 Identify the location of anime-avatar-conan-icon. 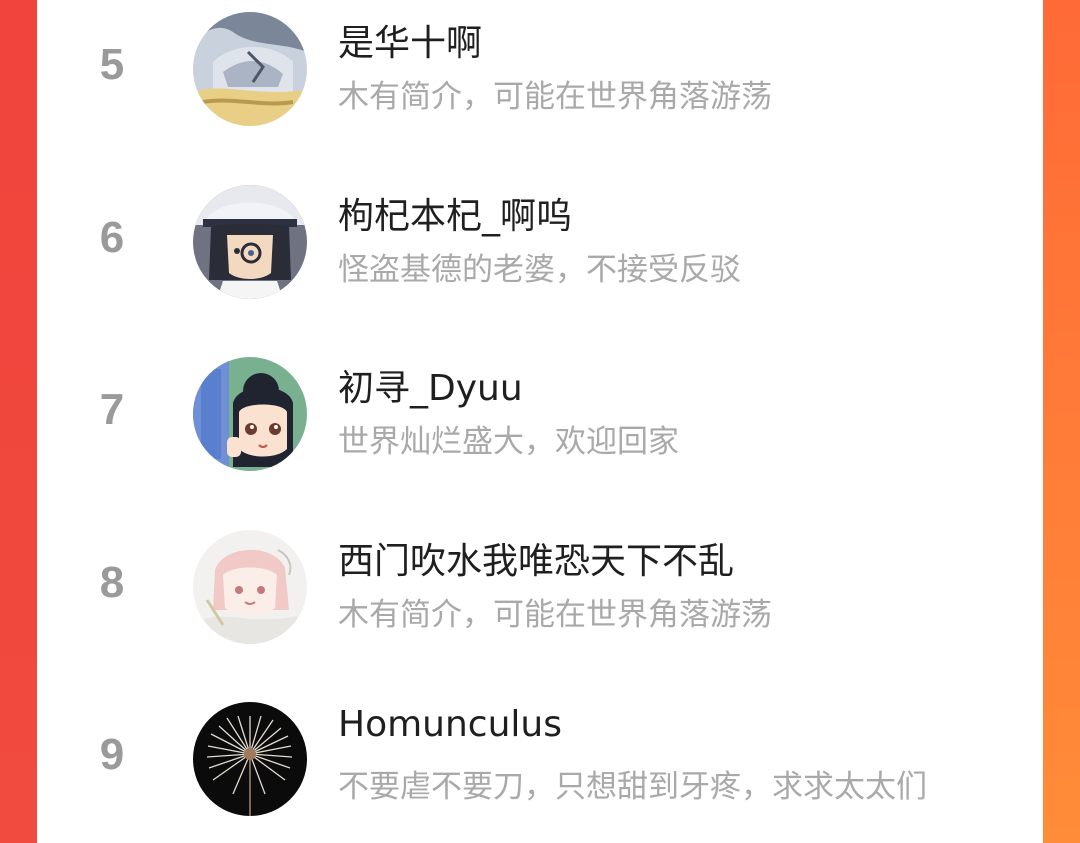
(250, 242).